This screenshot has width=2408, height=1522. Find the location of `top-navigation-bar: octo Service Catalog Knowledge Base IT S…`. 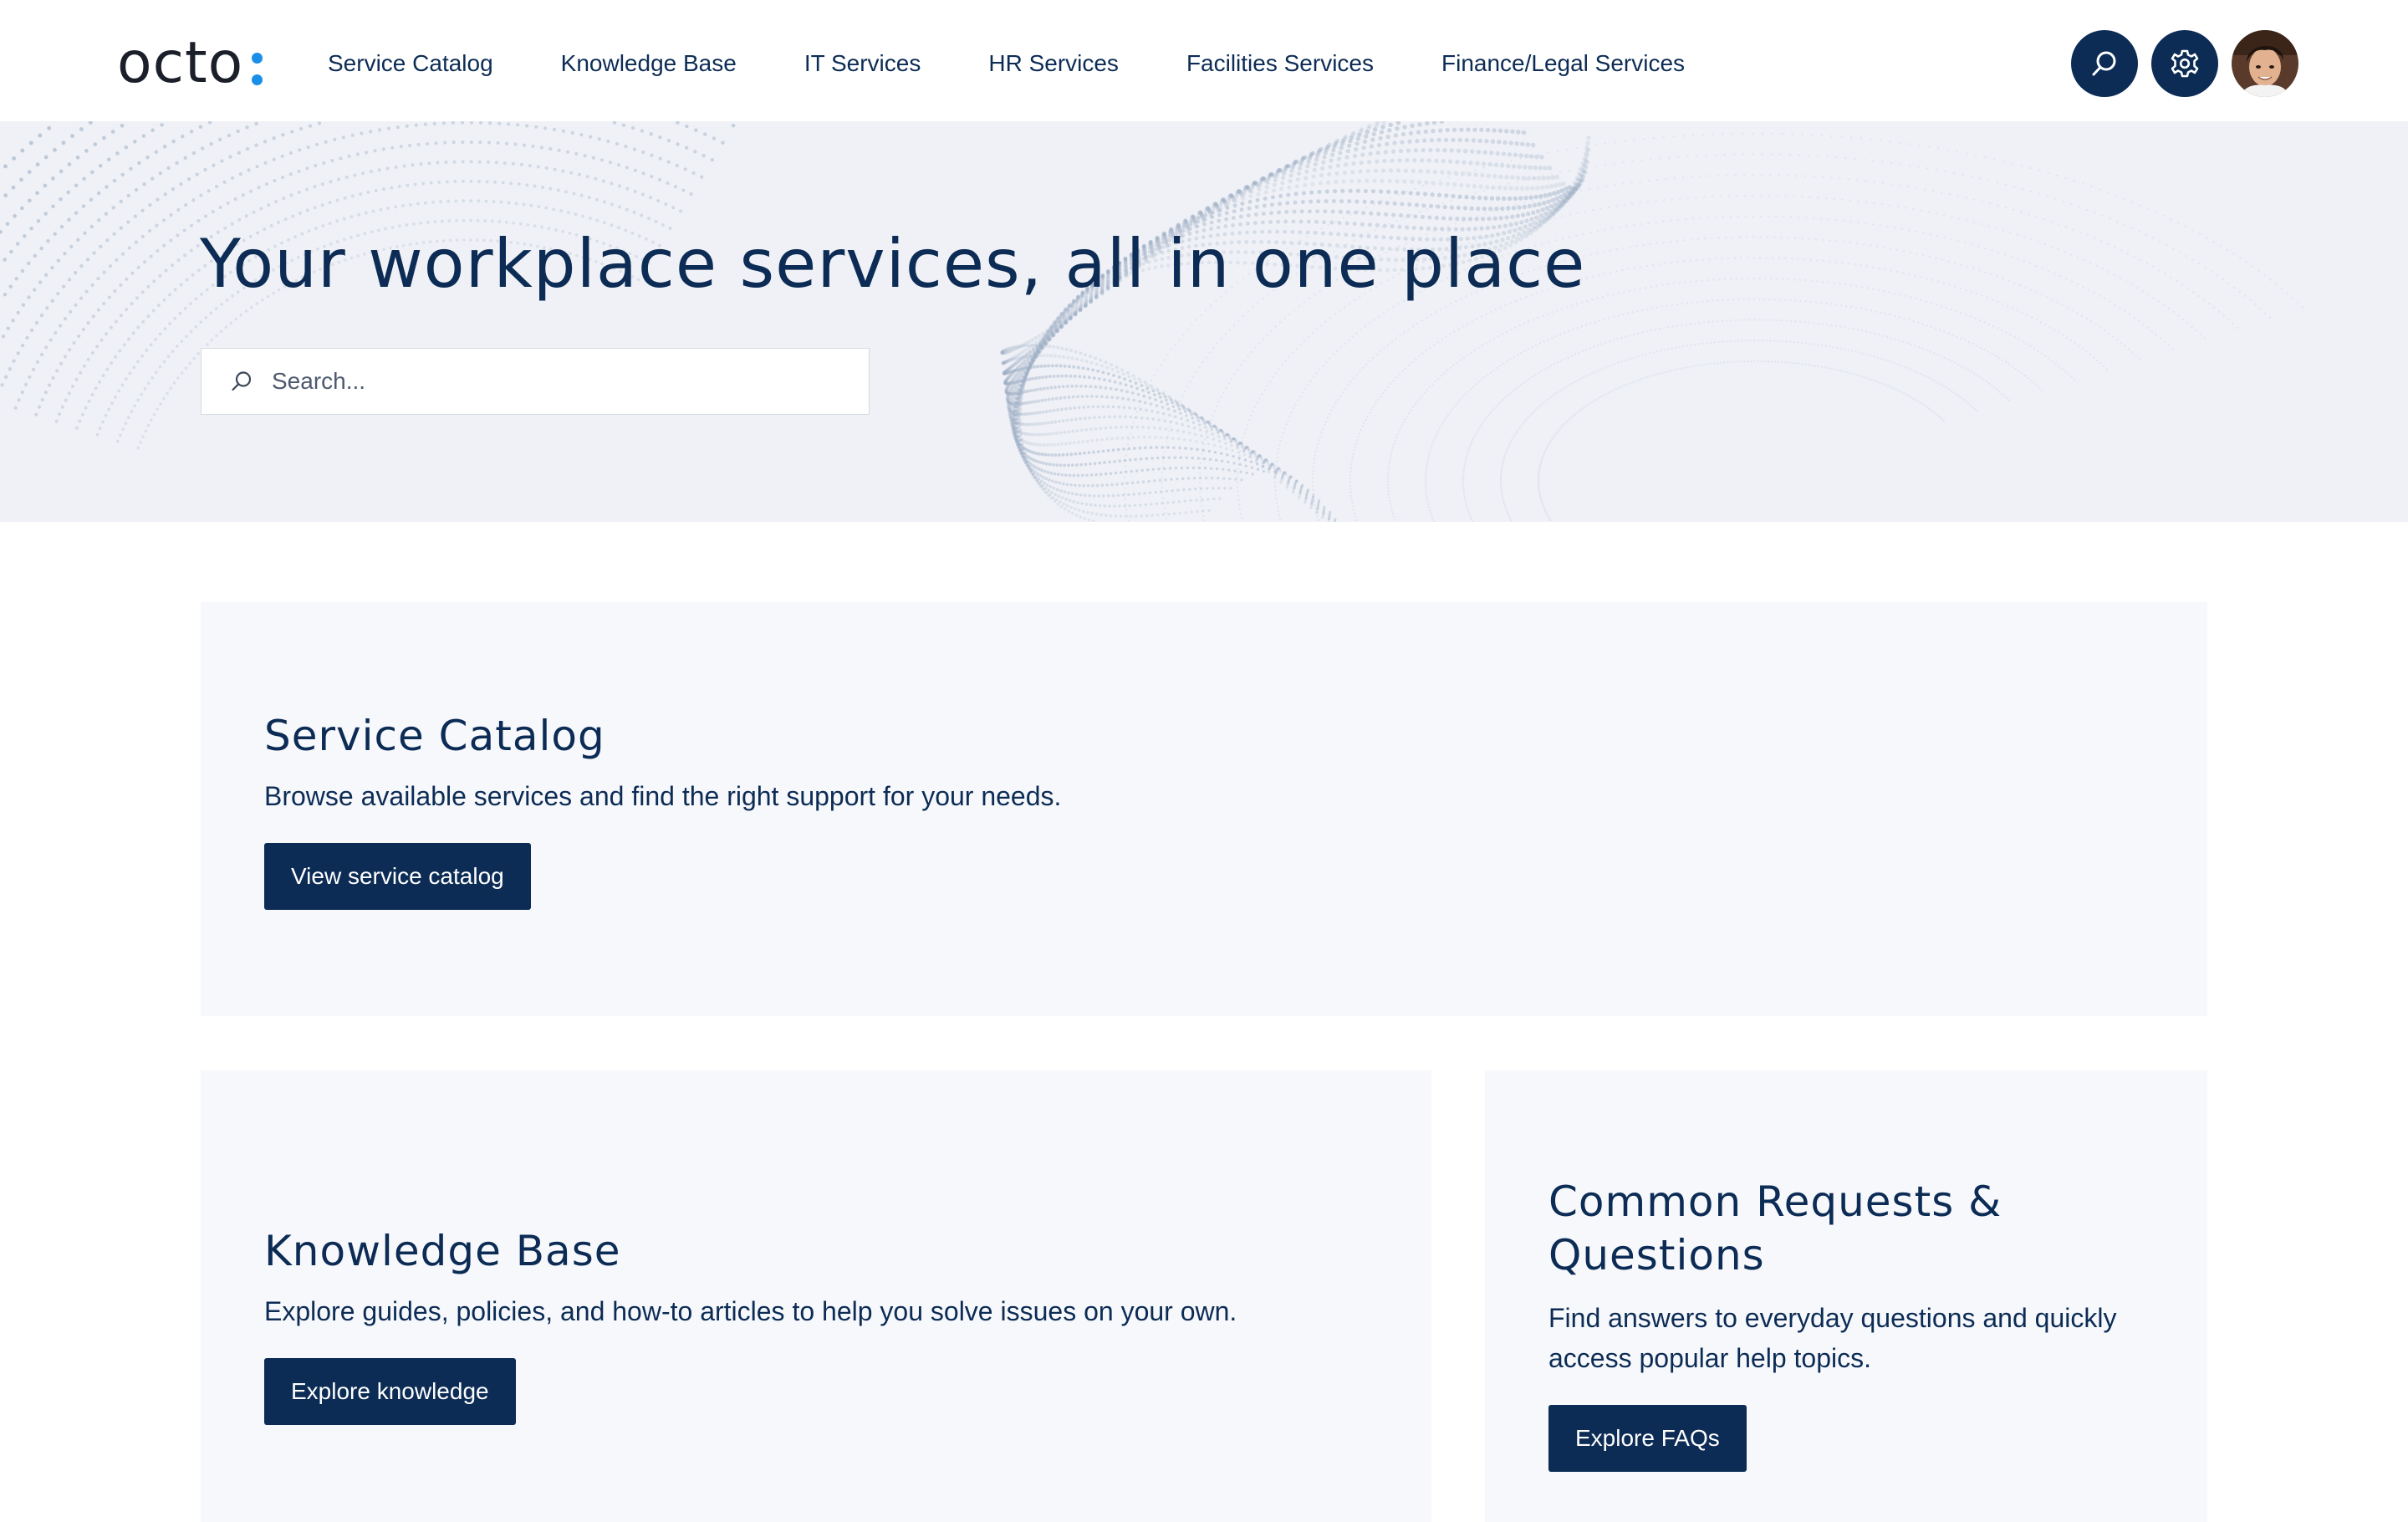

top-navigation-bar: octo Service Catalog Knowledge Base IT S… is located at coordinates (1204, 60).